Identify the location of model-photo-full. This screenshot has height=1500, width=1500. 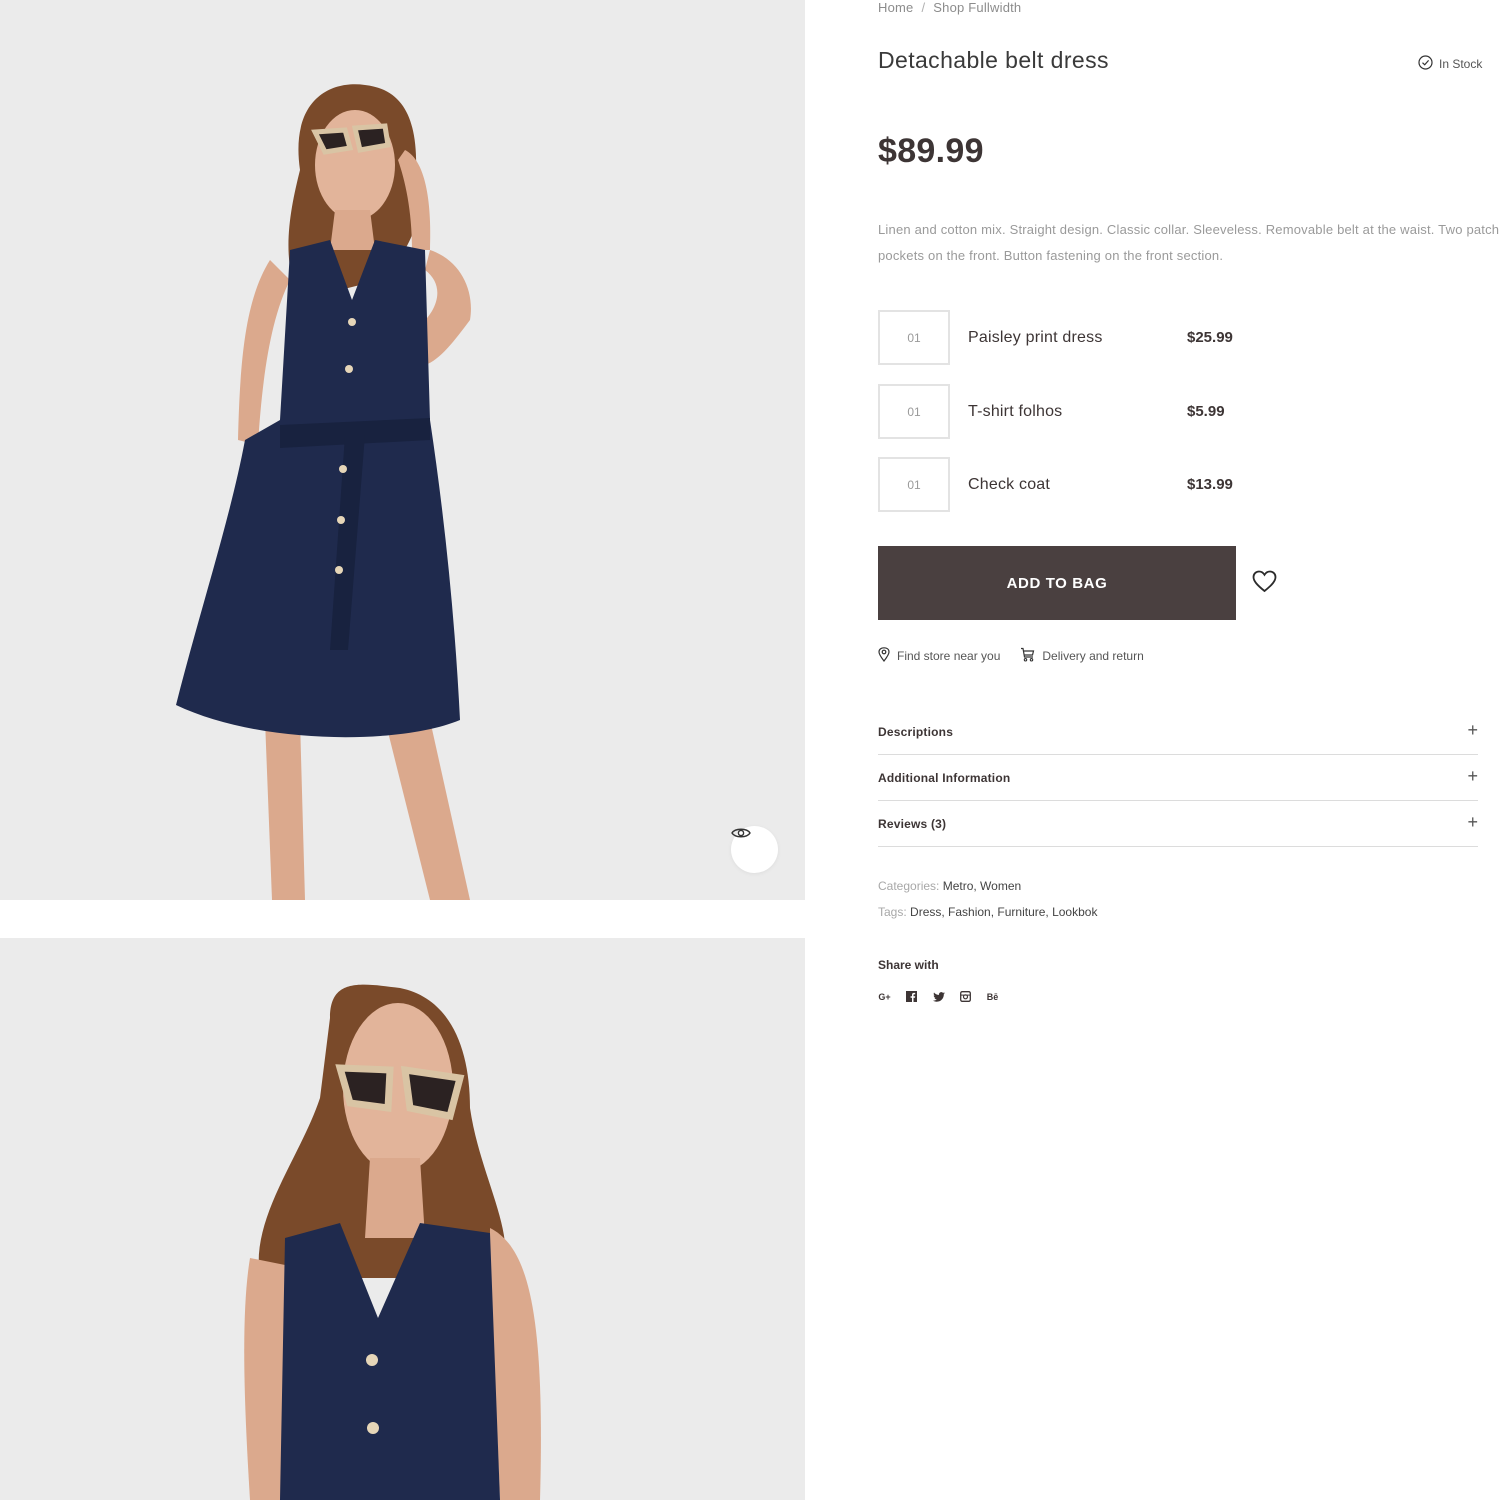
(323, 492).